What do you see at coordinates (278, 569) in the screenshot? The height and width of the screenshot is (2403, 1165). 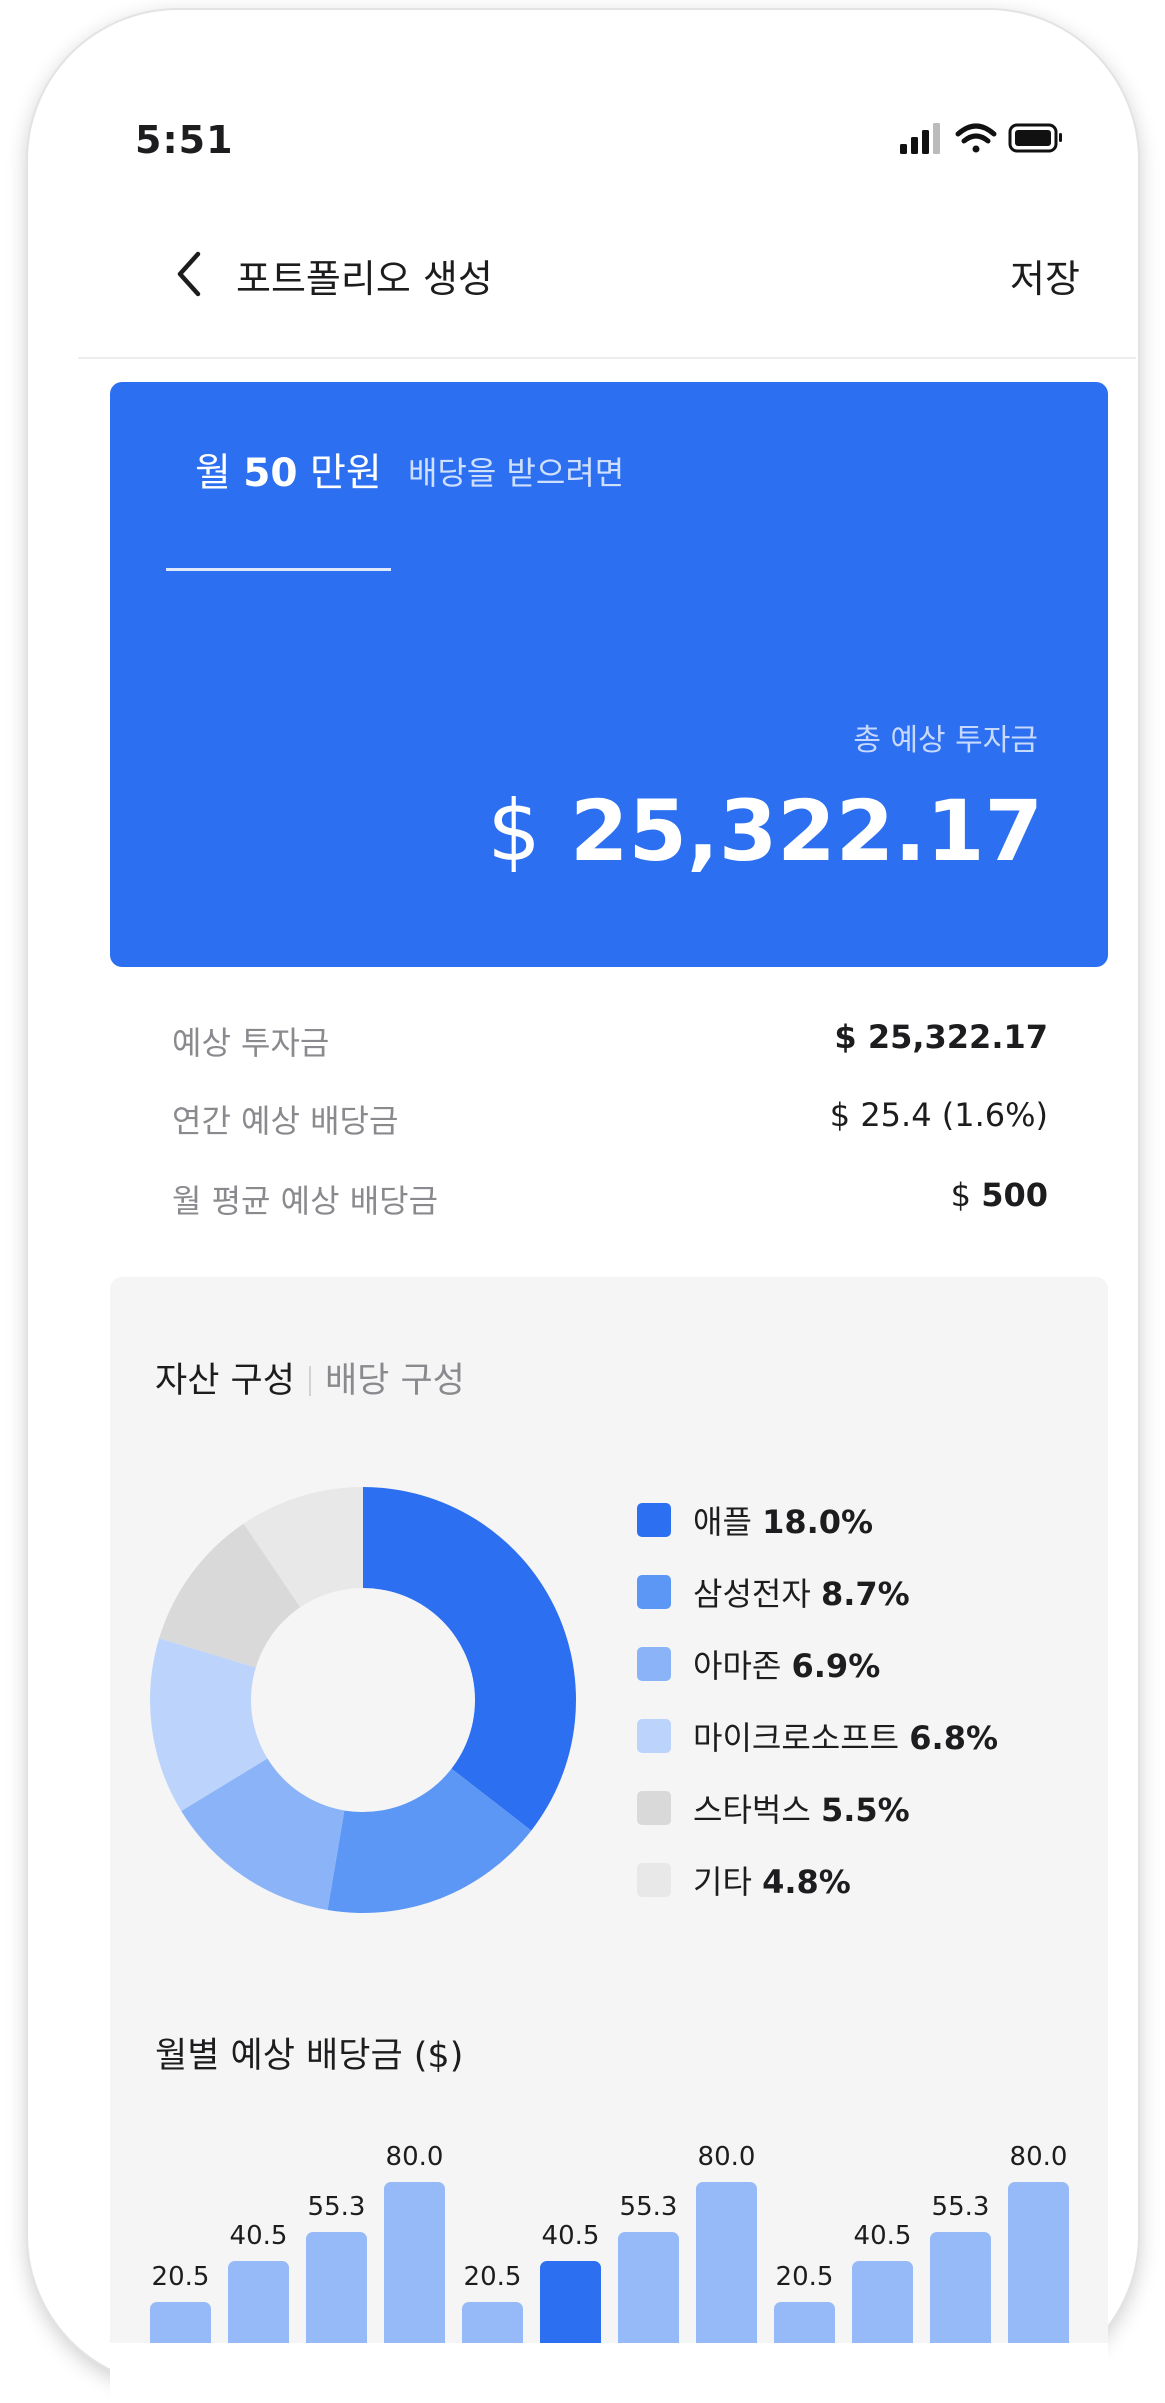 I see `goal-input-underline` at bounding box center [278, 569].